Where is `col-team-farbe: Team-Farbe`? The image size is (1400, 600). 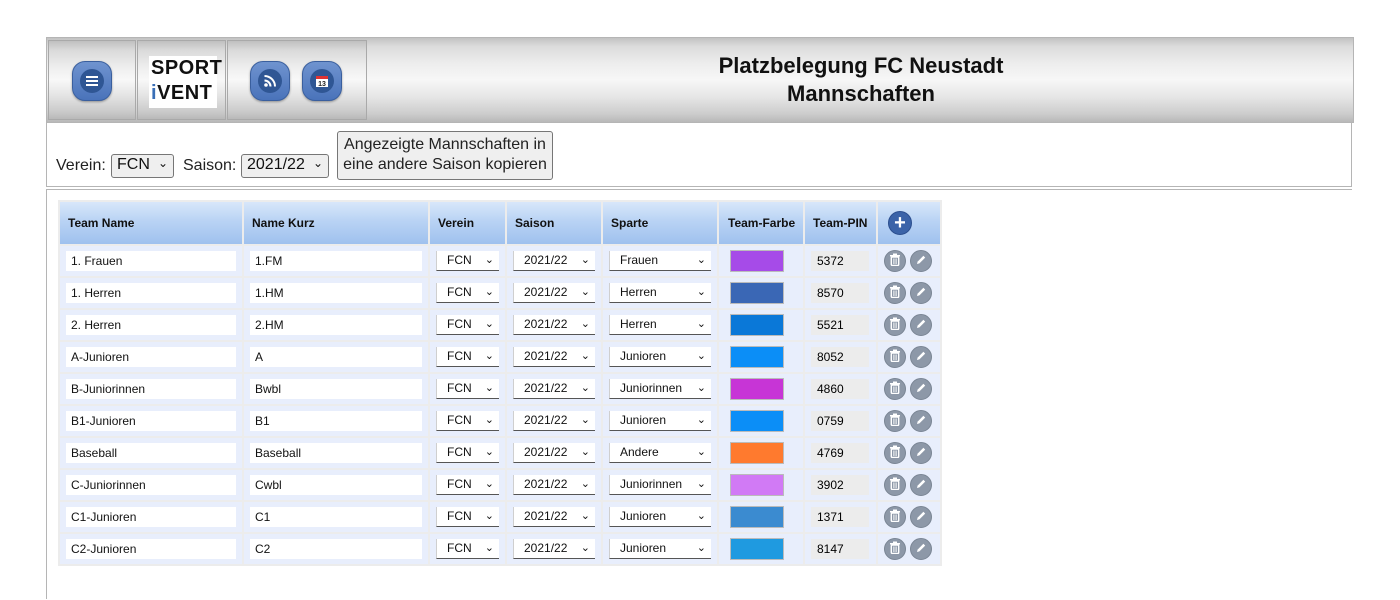 col-team-farbe: Team-Farbe is located at coordinates (761, 223).